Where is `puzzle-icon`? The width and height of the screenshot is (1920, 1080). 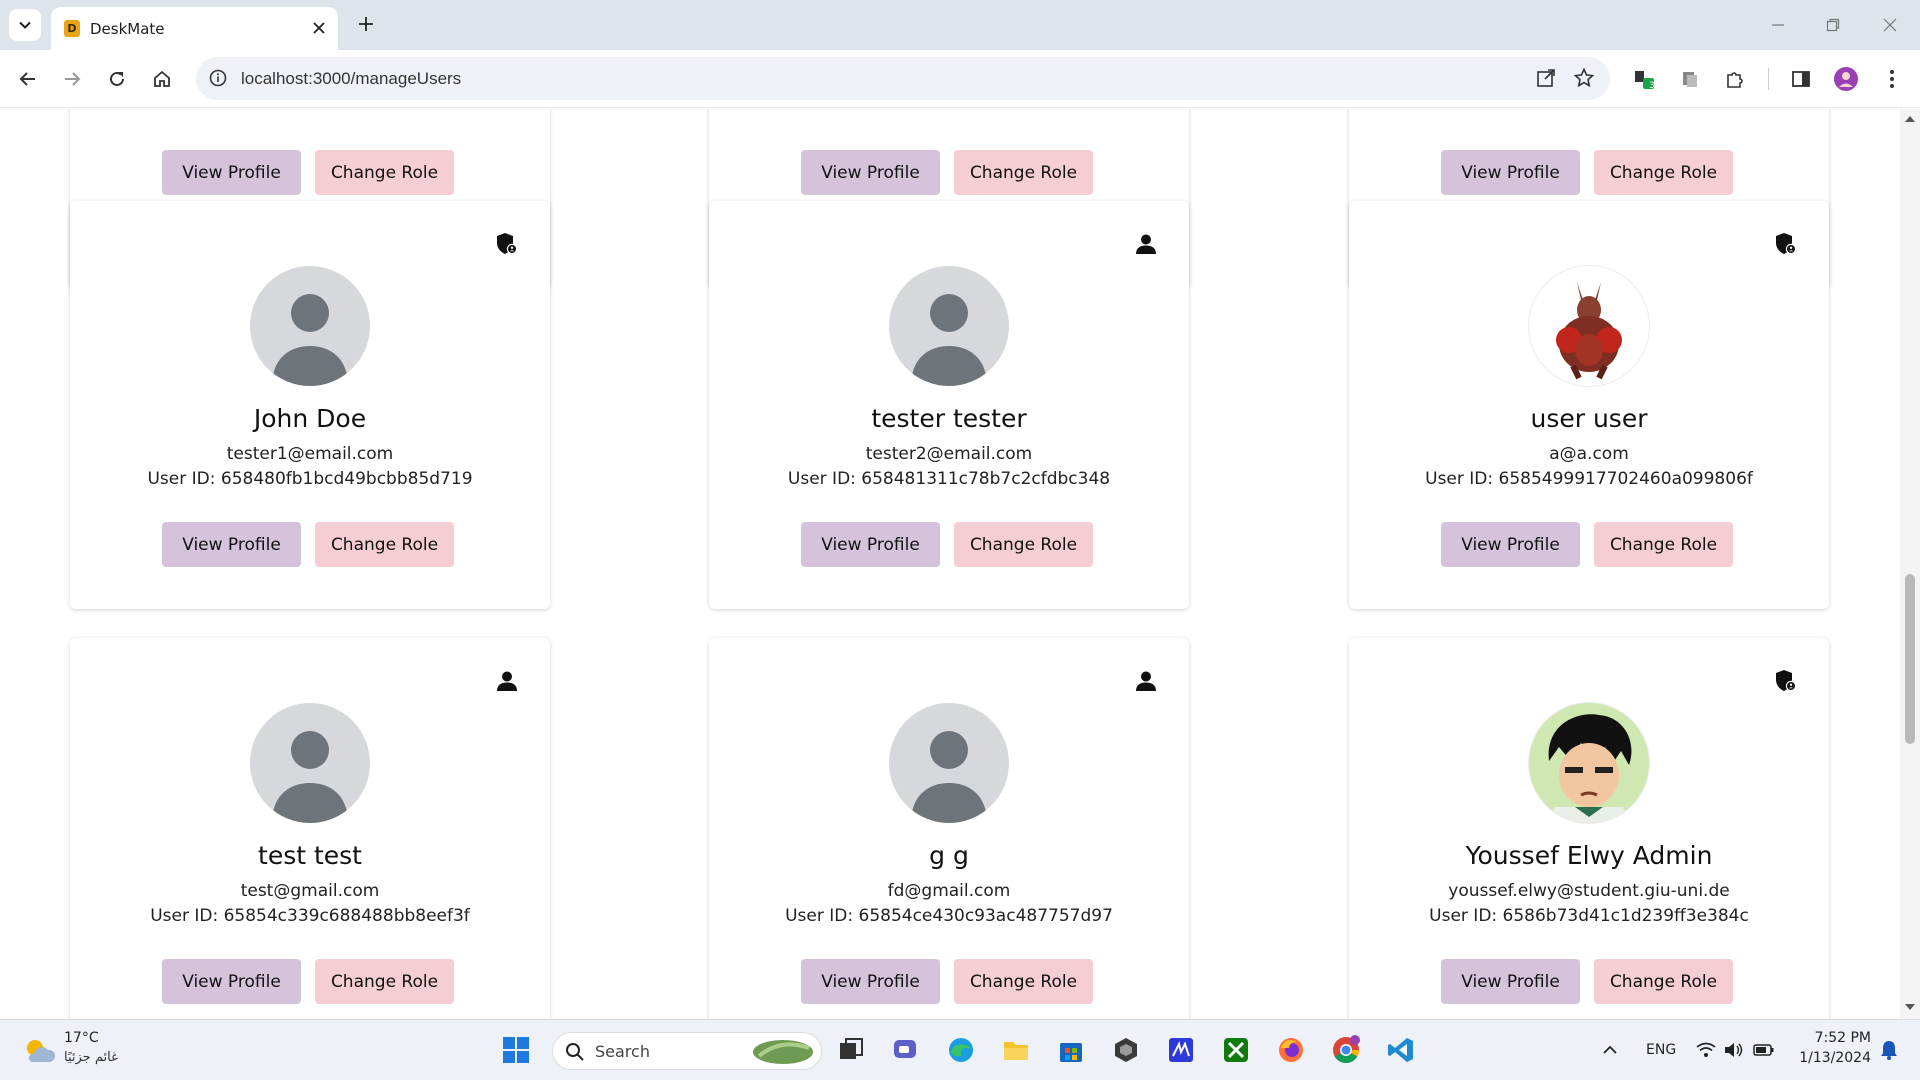 puzzle-icon is located at coordinates (1735, 80).